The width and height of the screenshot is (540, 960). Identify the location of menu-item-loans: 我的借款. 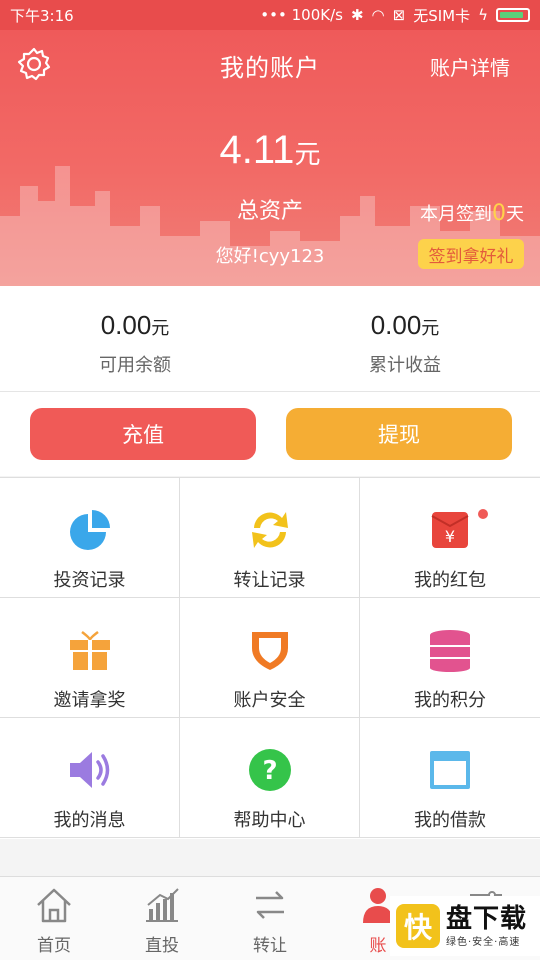
(450, 778).